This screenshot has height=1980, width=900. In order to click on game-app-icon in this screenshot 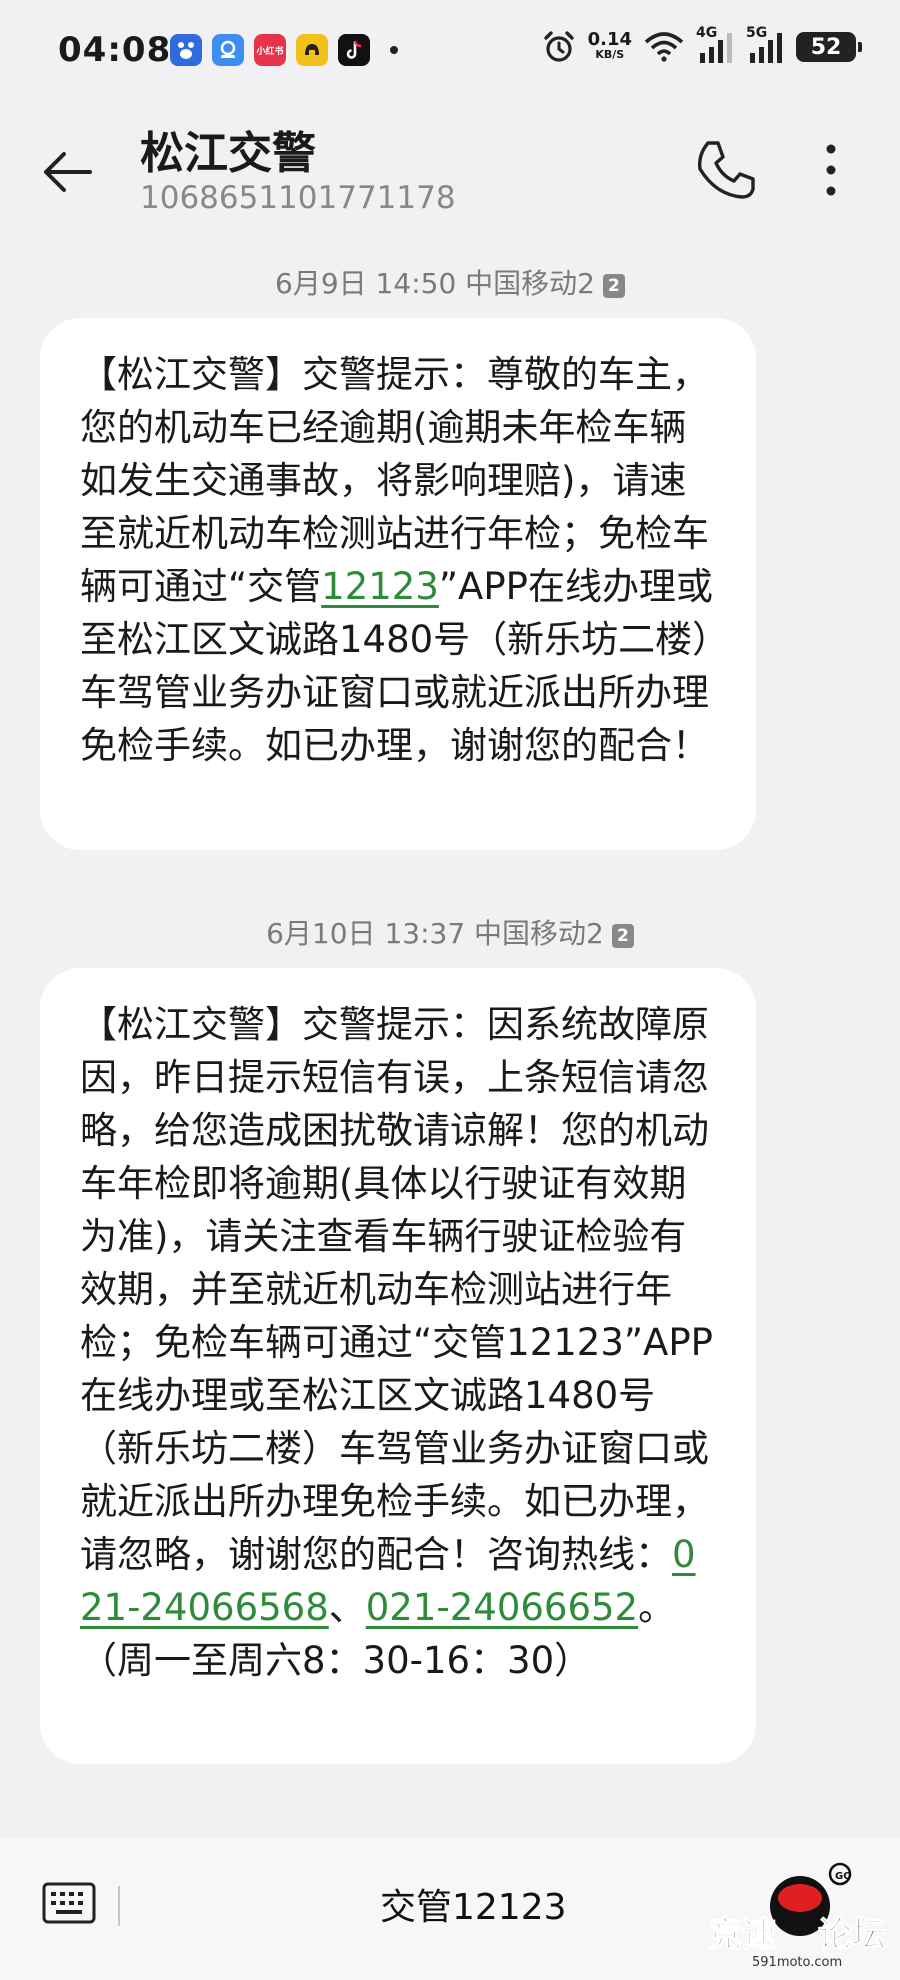, I will do `click(312, 50)`.